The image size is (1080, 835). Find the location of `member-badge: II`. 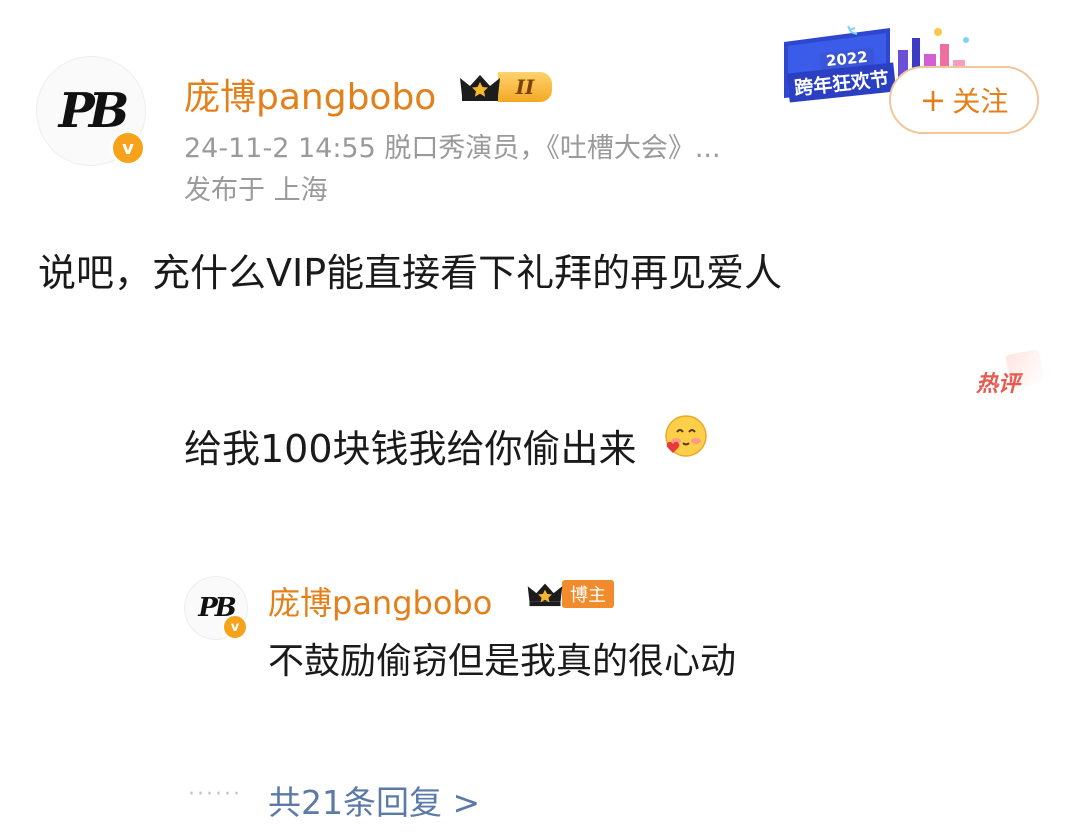

member-badge: II is located at coordinates (505, 87).